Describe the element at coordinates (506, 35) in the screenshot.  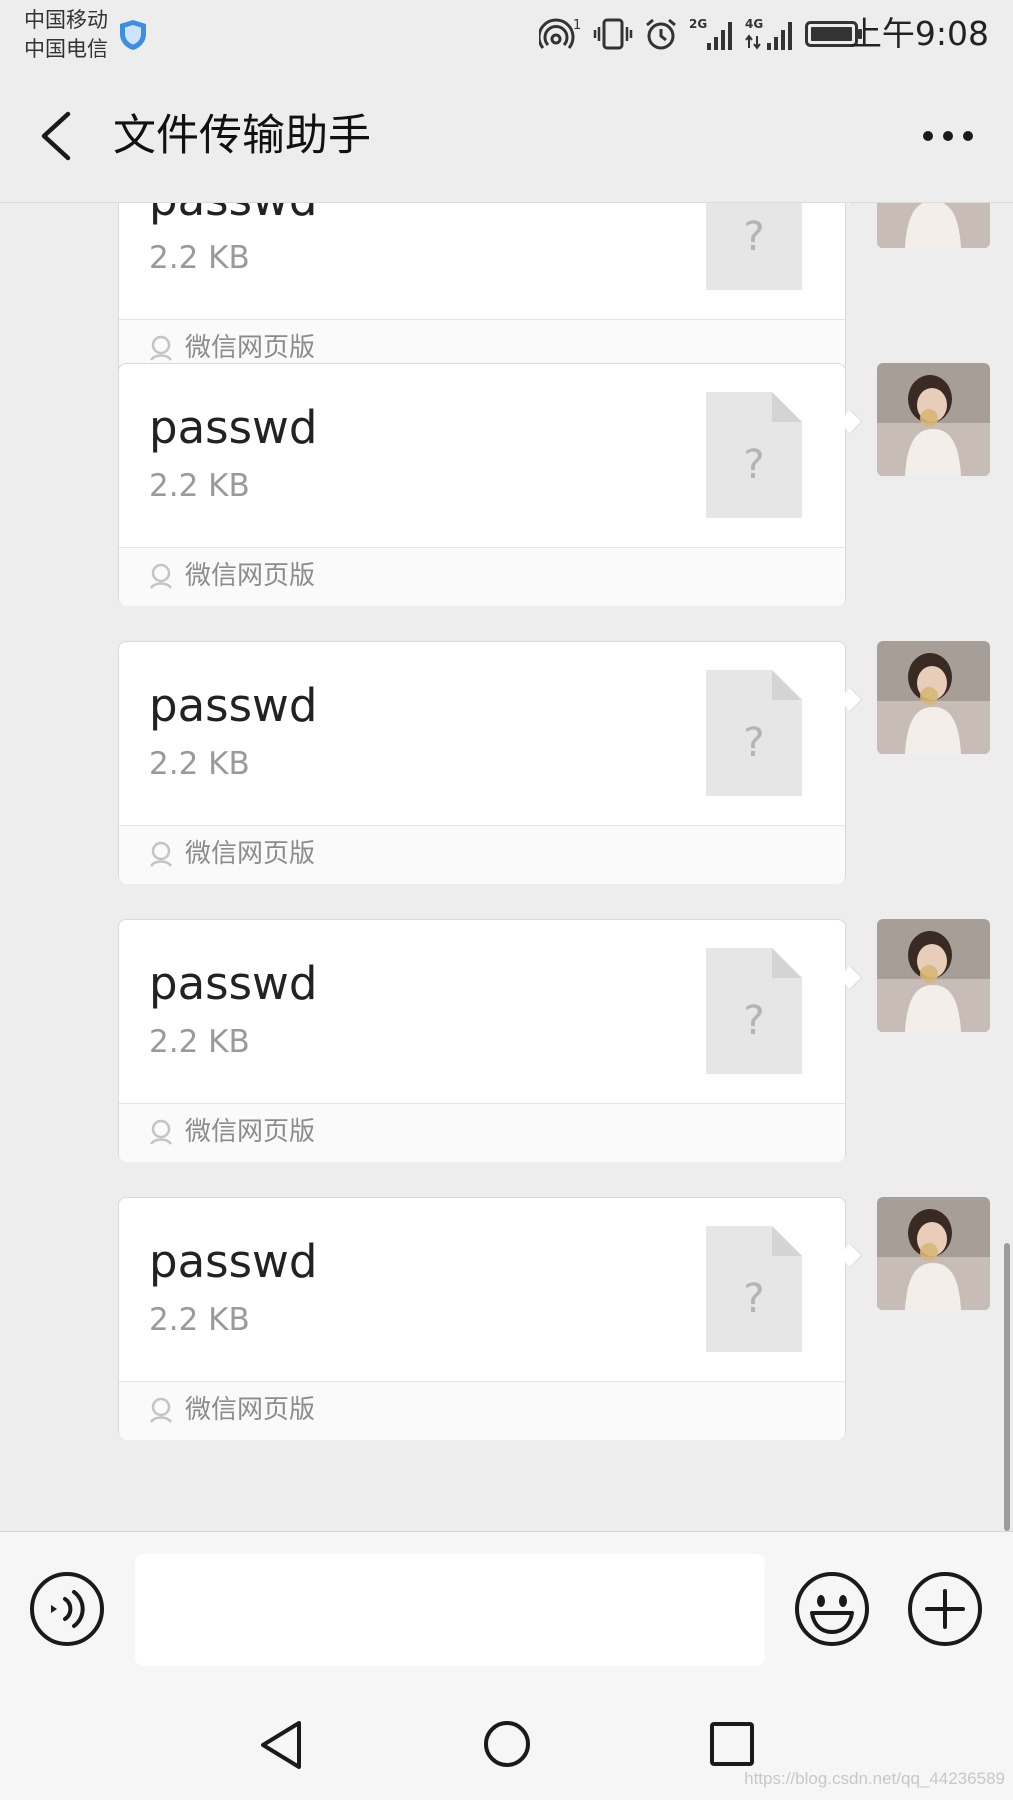
I see `status-bar: 中国移动 中国电信 1 2G 4G 上午9:08` at that location.